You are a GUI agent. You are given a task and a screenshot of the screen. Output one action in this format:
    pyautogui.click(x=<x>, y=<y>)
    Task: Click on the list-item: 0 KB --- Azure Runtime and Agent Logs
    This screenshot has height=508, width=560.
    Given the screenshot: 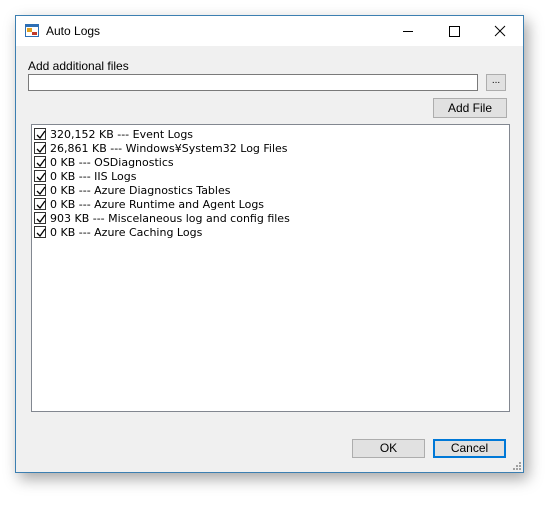 What is the action you would take?
    pyautogui.click(x=149, y=204)
    